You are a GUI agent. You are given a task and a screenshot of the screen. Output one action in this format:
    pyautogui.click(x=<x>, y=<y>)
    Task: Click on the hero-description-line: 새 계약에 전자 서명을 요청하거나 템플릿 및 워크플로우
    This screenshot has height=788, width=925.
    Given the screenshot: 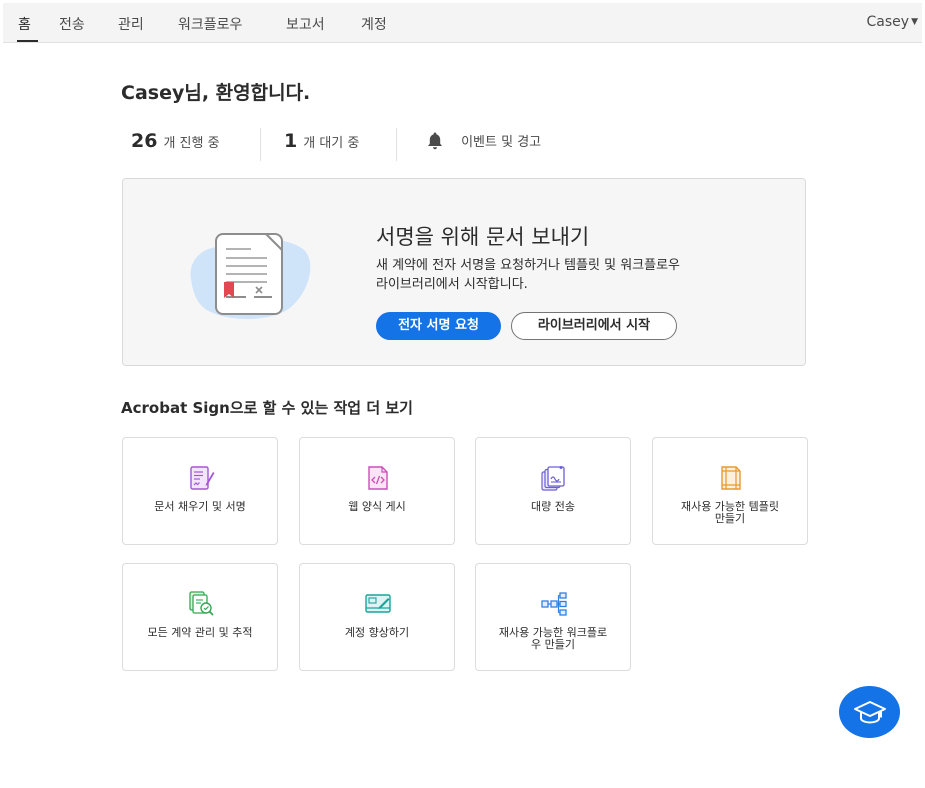 What is the action you would take?
    pyautogui.click(x=528, y=265)
    